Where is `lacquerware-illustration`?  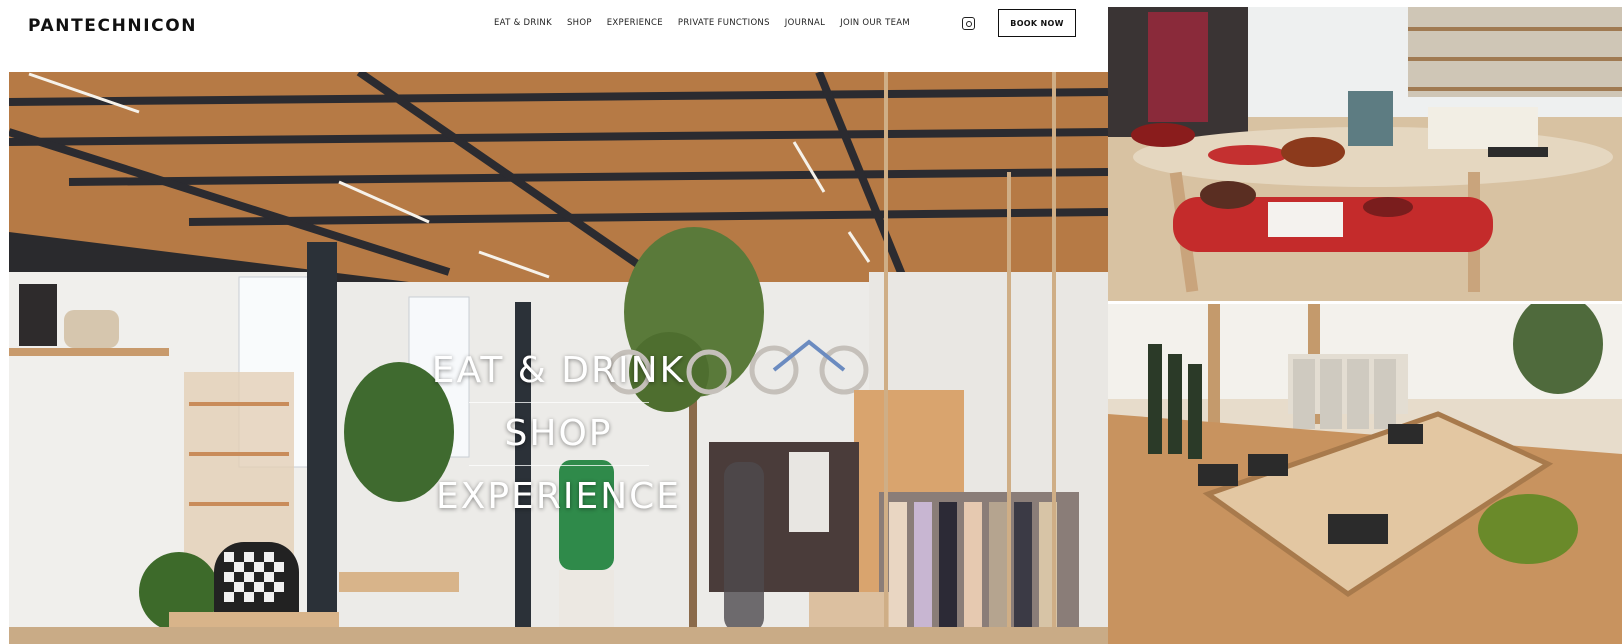 lacquerware-illustration is located at coordinates (1365, 154).